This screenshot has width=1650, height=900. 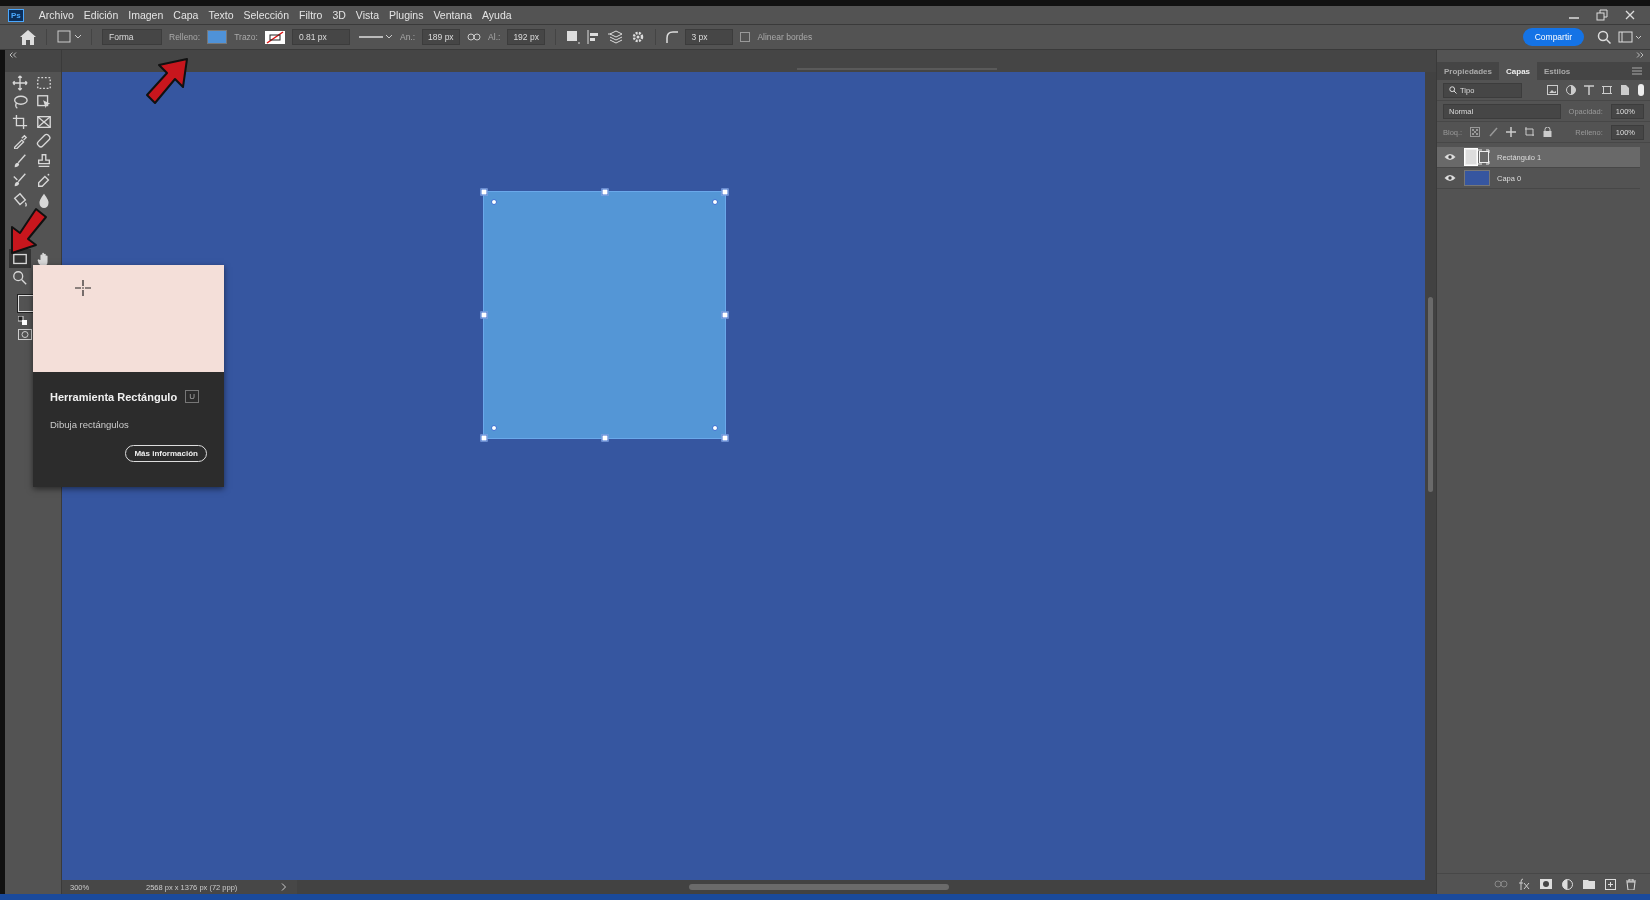 What do you see at coordinates (44, 160) in the screenshot?
I see `stamp-icon` at bounding box center [44, 160].